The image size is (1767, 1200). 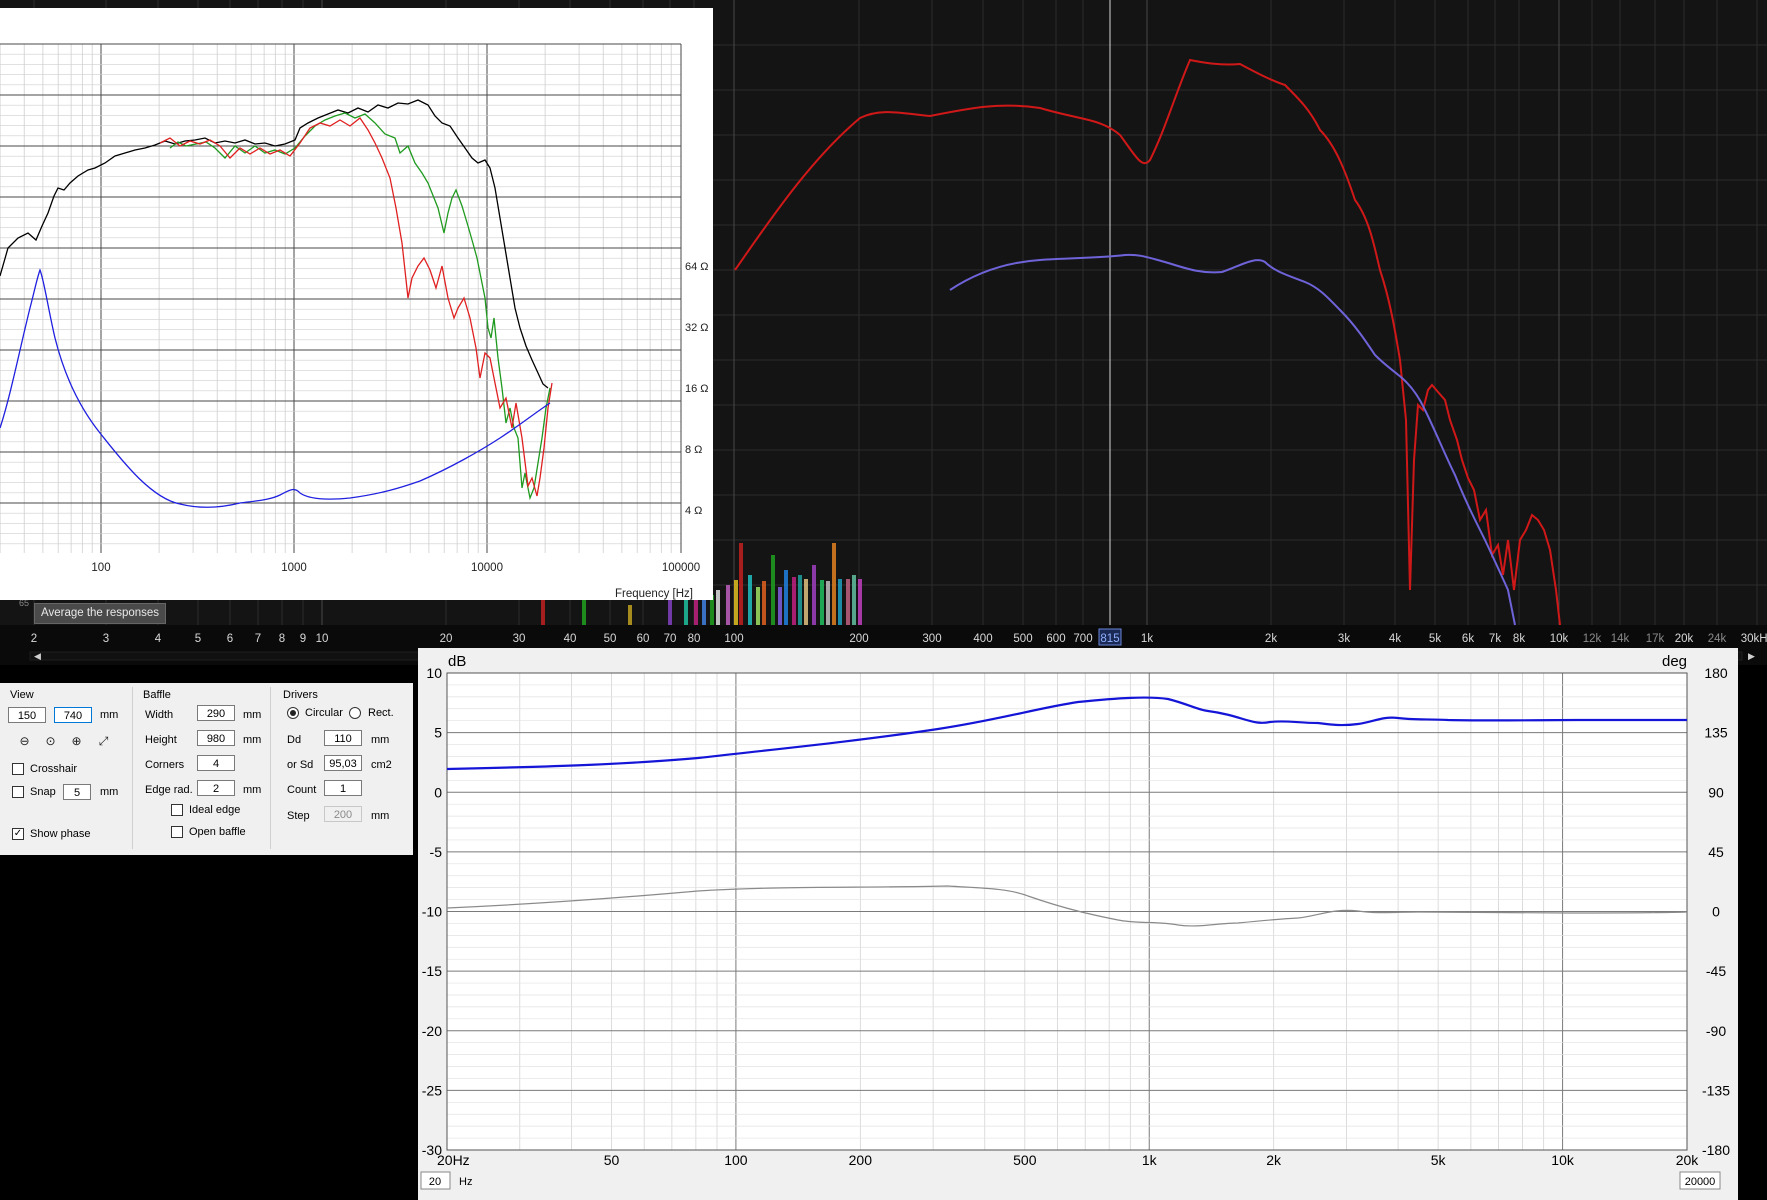 I want to click on open-baffle-label: Open baffle, so click(x=217, y=832).